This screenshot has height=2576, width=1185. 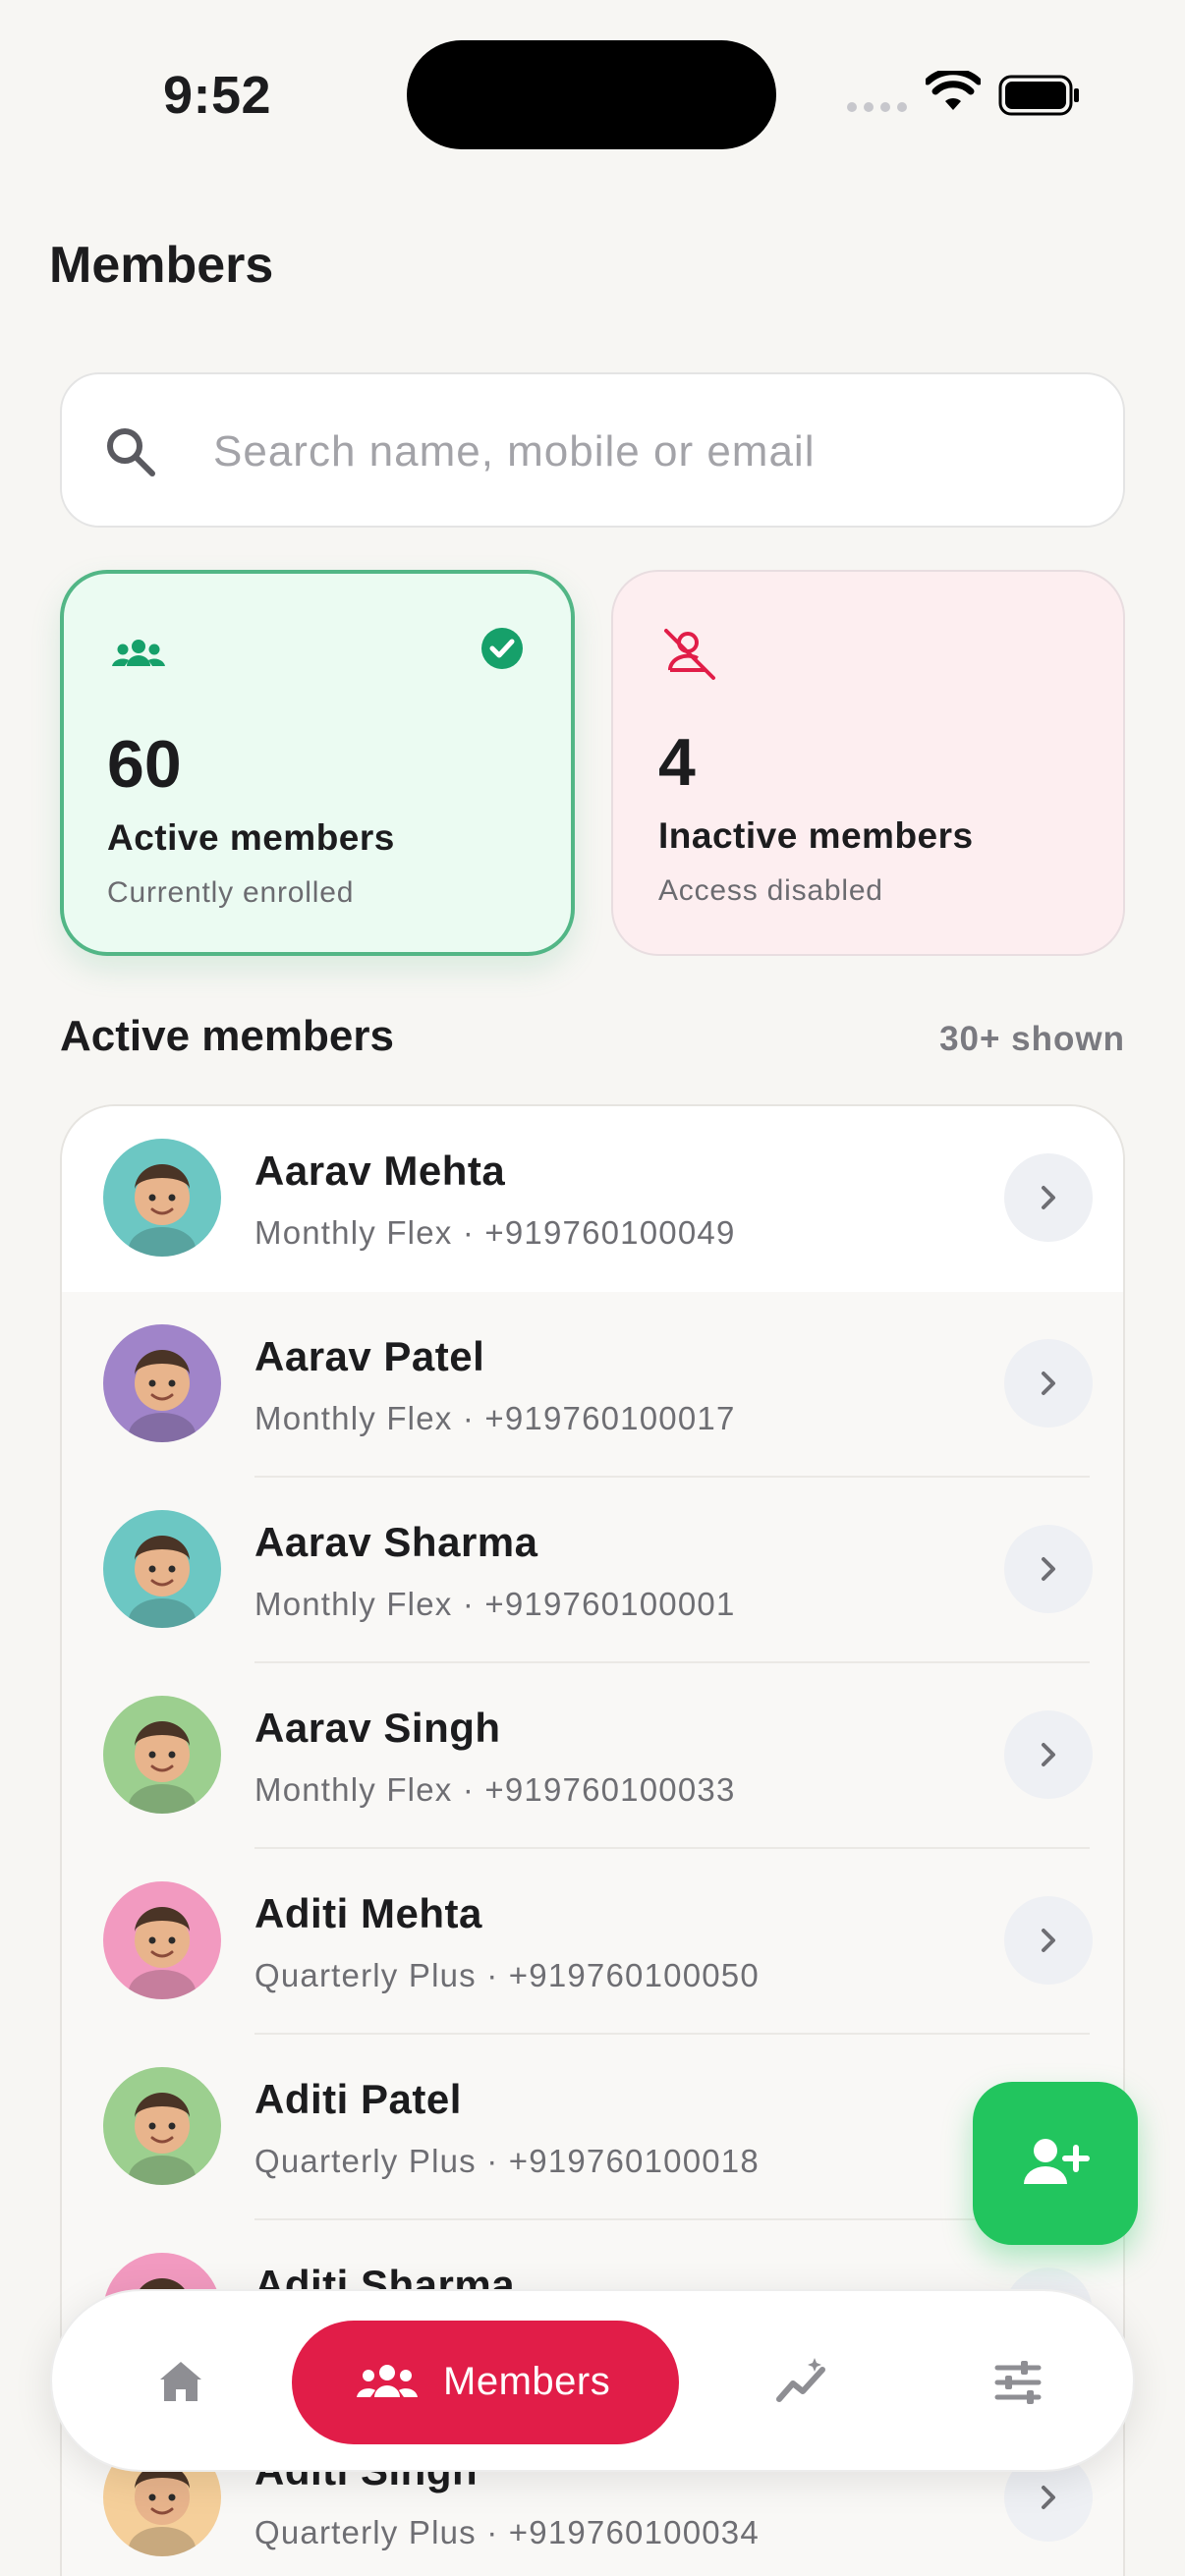 What do you see at coordinates (1032, 1039) in the screenshot?
I see `section-count: 30+ shown` at bounding box center [1032, 1039].